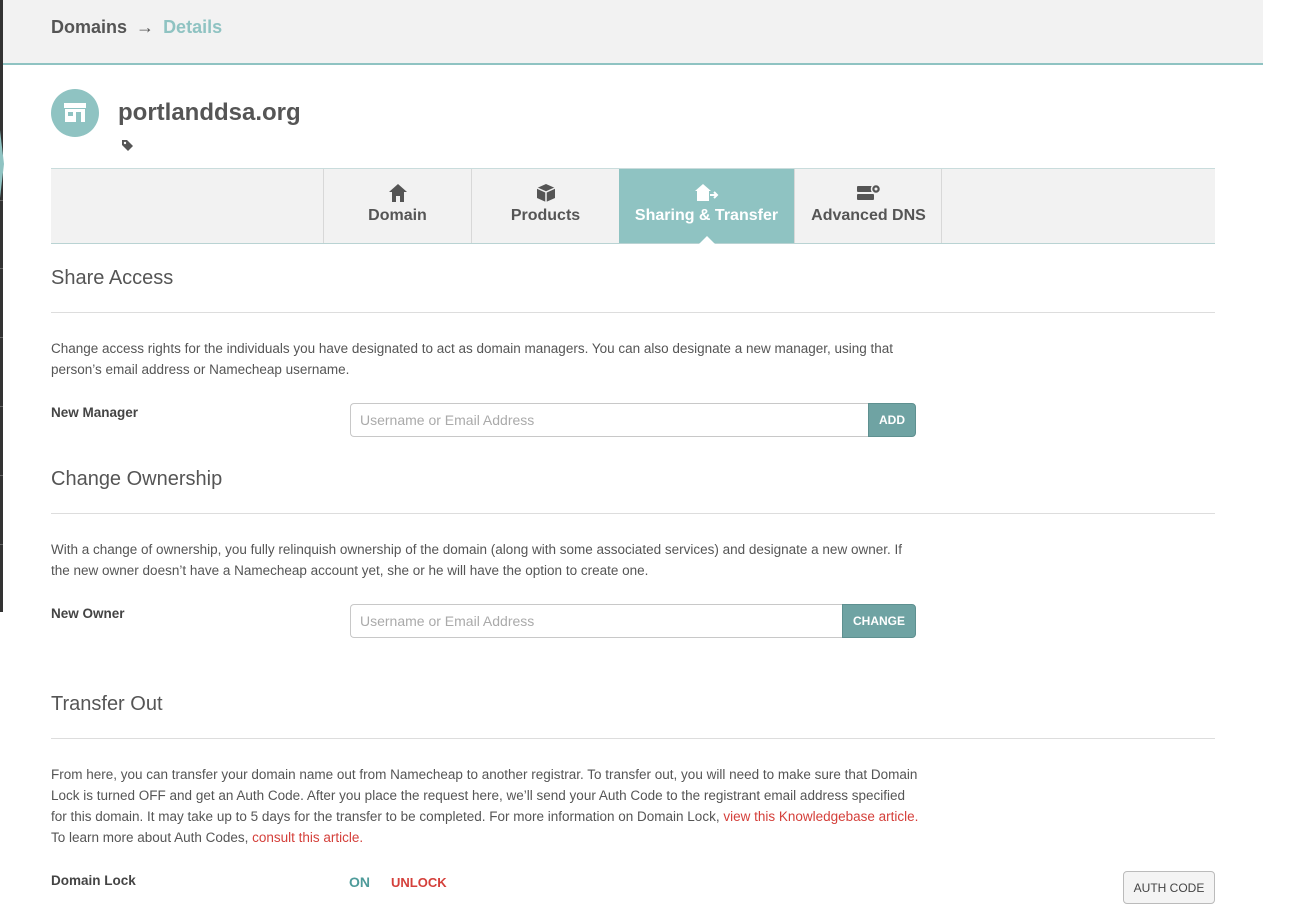 Image resolution: width=1297 pixels, height=910 pixels. What do you see at coordinates (209, 112) in the screenshot?
I see `domain-title: portlanddsa.org` at bounding box center [209, 112].